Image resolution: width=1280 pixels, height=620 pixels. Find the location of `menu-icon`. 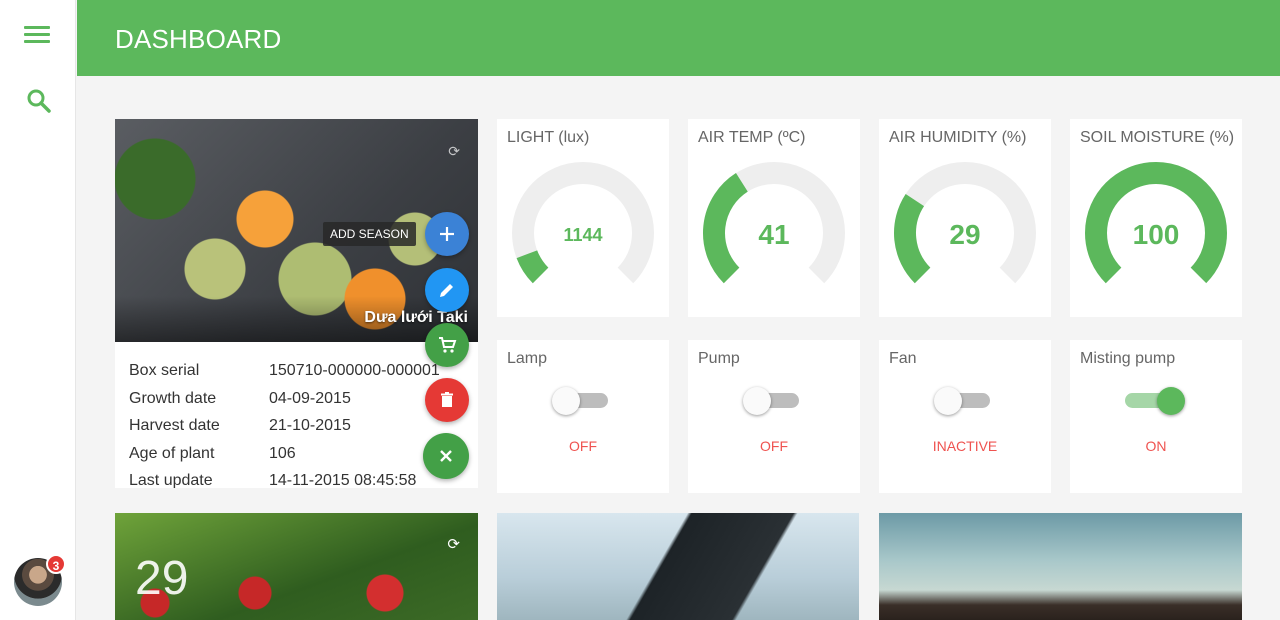

menu-icon is located at coordinates (38, 38).